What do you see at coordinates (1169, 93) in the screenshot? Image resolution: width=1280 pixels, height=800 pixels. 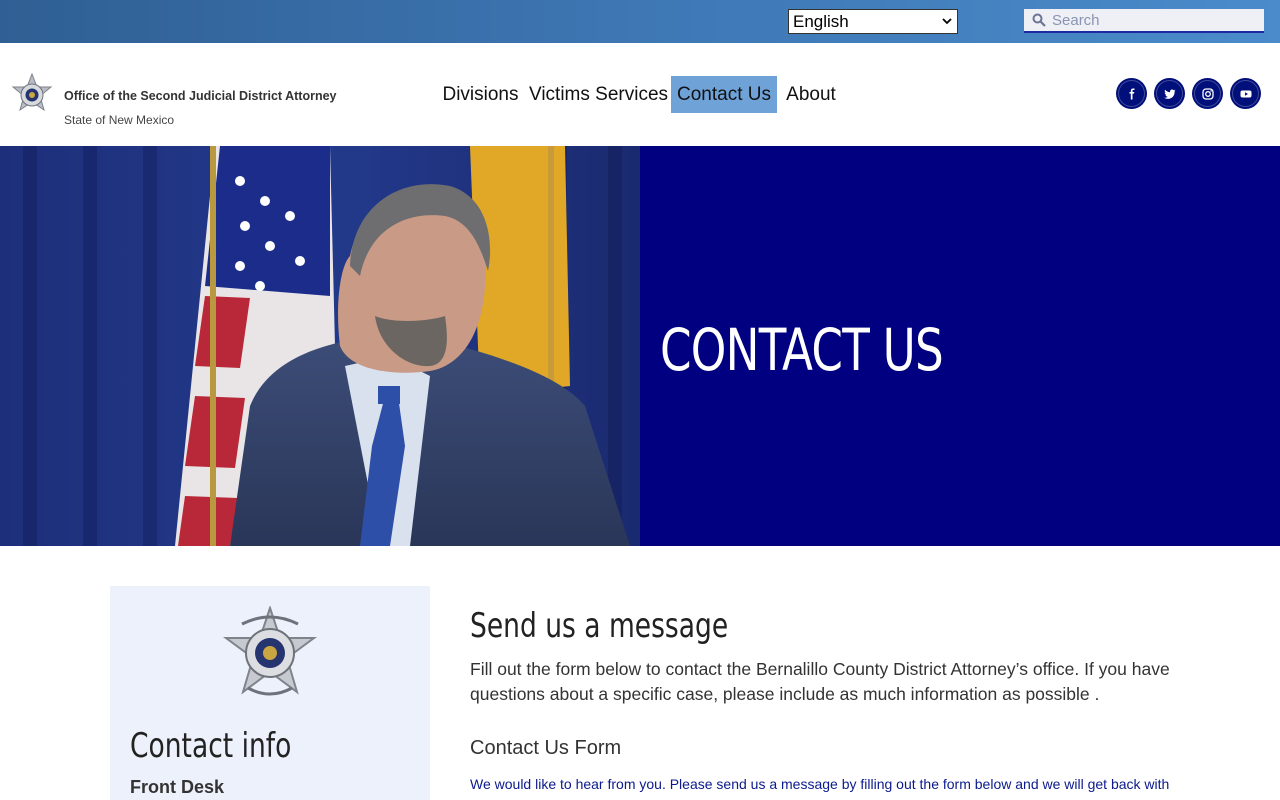 I see `twitter-icon` at bounding box center [1169, 93].